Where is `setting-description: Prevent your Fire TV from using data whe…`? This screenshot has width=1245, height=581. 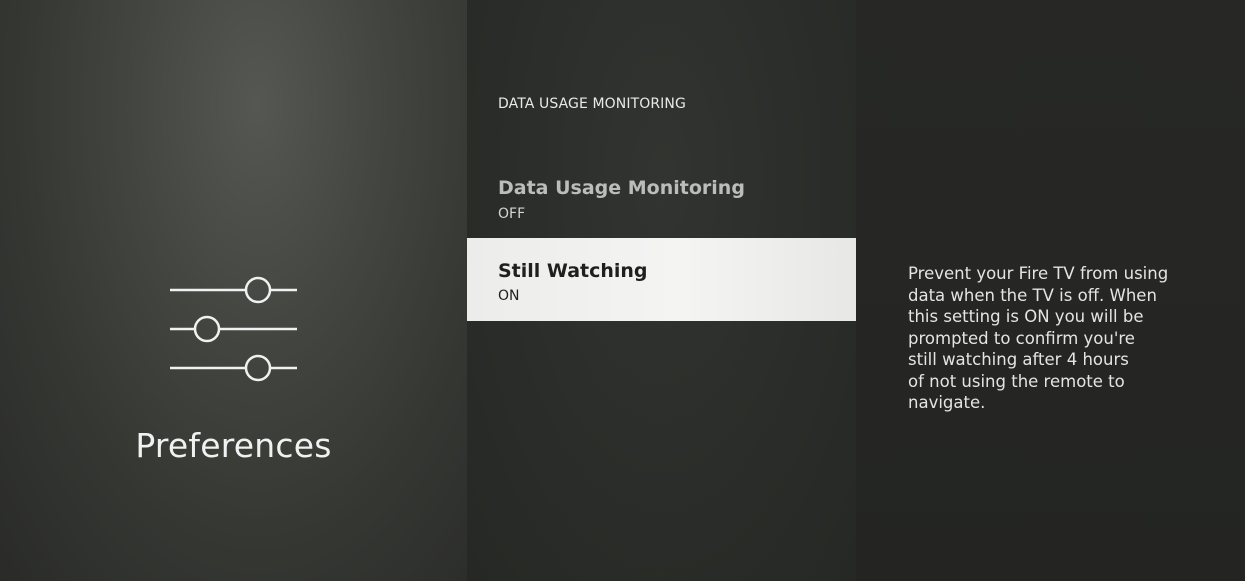 setting-description: Prevent your Fire TV from using data whe… is located at coordinates (1038, 338).